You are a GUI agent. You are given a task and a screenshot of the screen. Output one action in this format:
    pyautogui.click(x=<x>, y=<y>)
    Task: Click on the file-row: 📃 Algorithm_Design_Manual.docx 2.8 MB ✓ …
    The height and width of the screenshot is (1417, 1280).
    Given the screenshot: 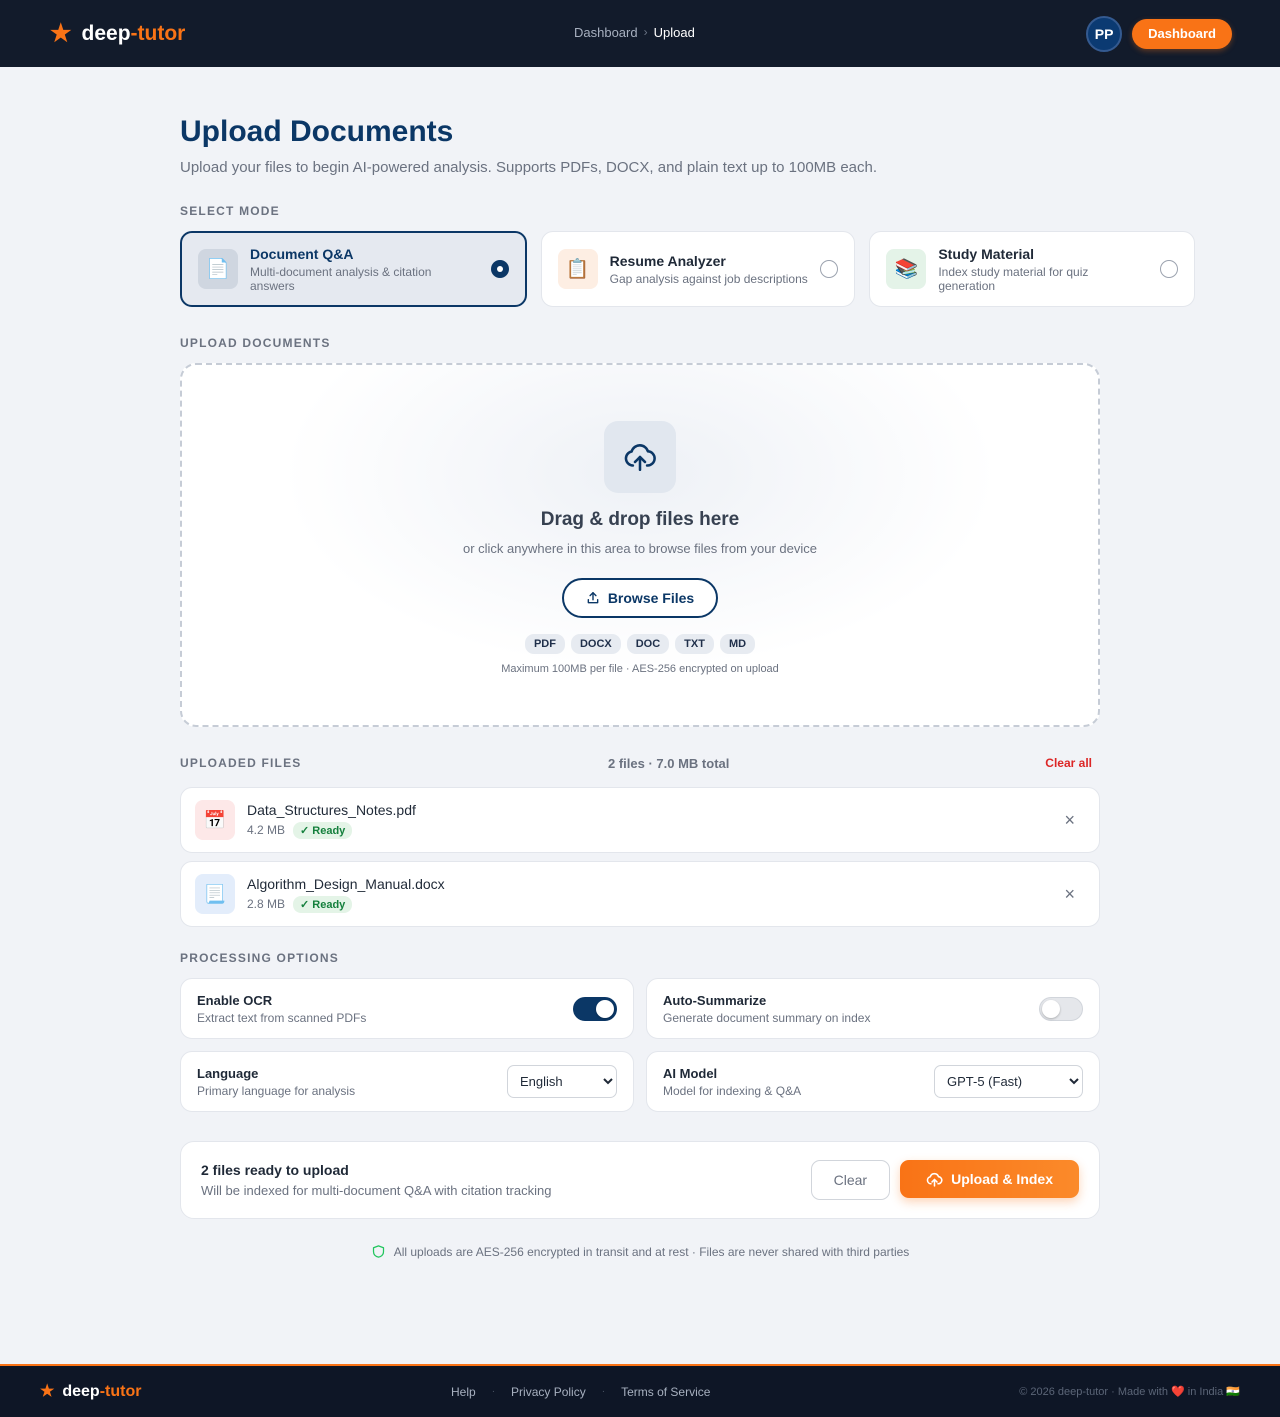 What is the action you would take?
    pyautogui.click(x=640, y=894)
    